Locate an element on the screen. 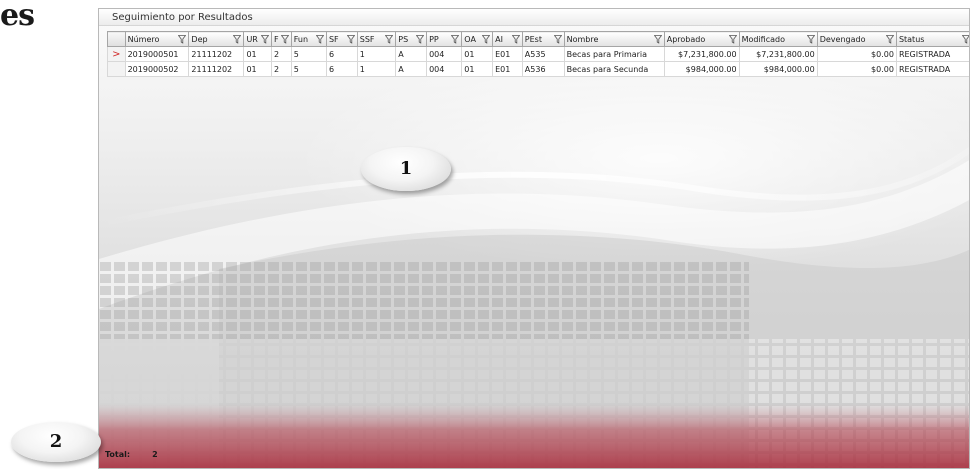 The image size is (970, 469). column-header-label: Modificado is located at coordinates (763, 39).